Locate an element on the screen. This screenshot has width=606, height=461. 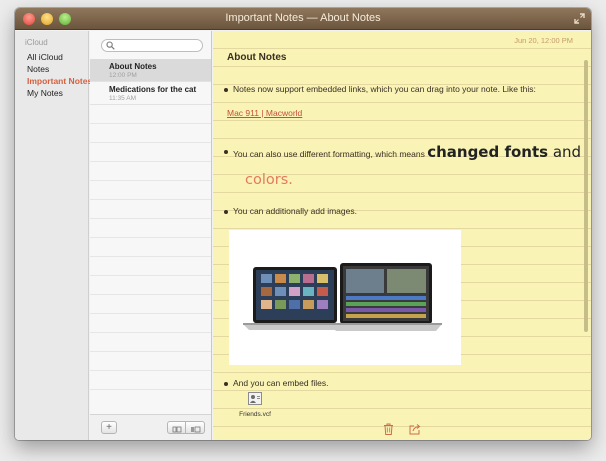
vcard-file-icon is located at coordinates (255, 398).